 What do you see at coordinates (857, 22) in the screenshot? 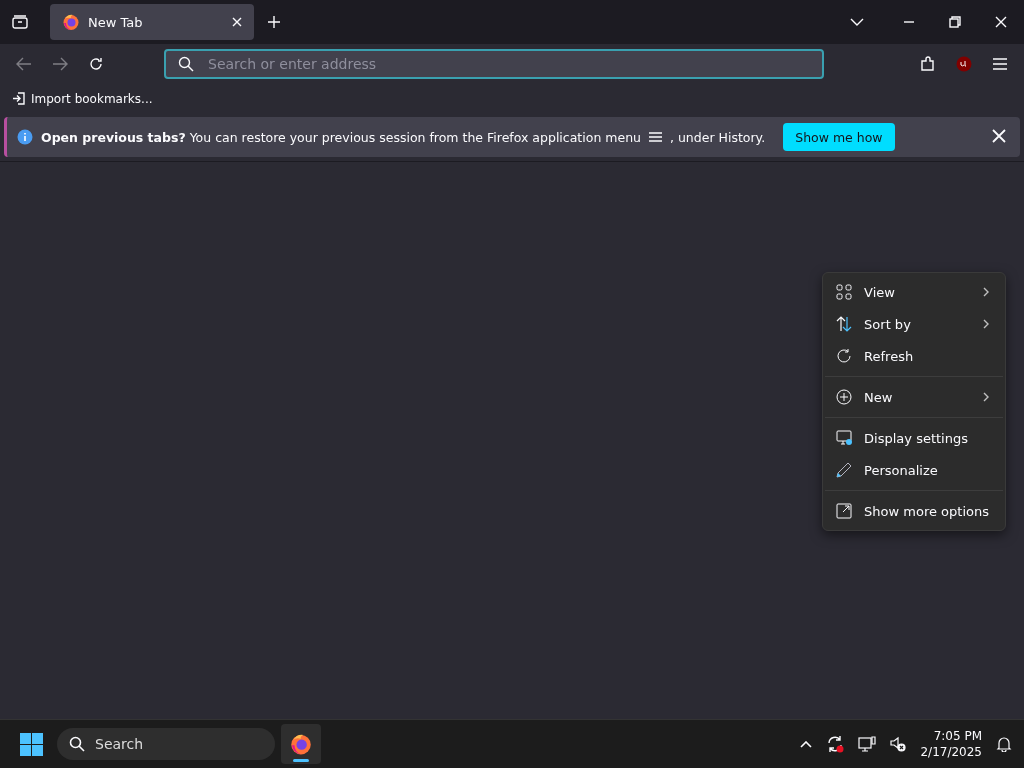
I see `chevron-down-icon` at bounding box center [857, 22].